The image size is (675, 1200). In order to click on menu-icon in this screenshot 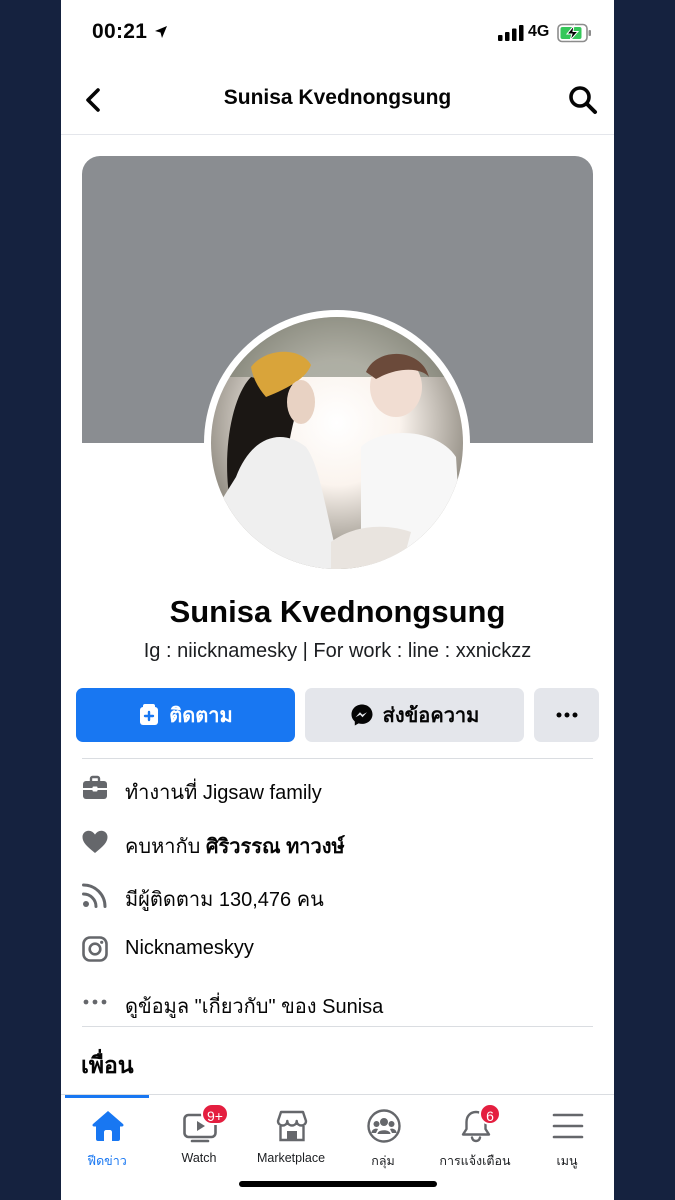, I will do `click(568, 1126)`.